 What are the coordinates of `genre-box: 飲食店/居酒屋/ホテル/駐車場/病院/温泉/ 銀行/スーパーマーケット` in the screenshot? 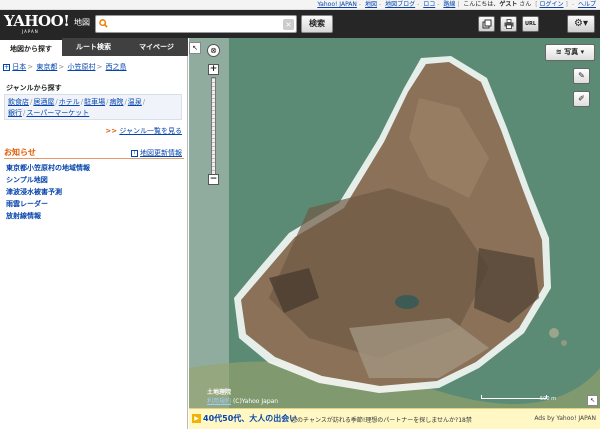 It's located at (93, 107).